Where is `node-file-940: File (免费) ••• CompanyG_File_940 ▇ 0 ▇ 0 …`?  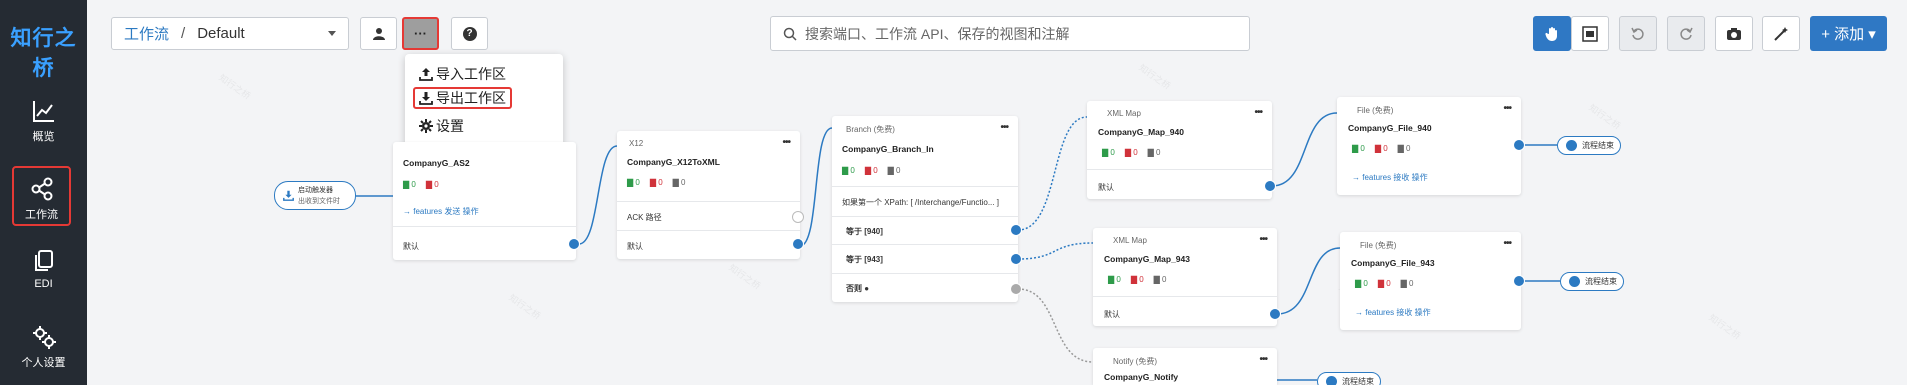
node-file-940: File (免费) ••• CompanyG_File_940 ▇ 0 ▇ 0 … is located at coordinates (1431, 146).